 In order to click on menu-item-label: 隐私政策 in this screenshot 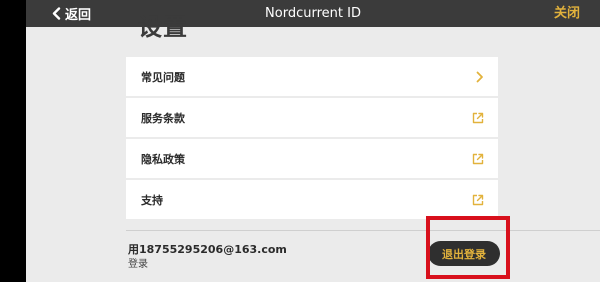, I will do `click(163, 159)`.